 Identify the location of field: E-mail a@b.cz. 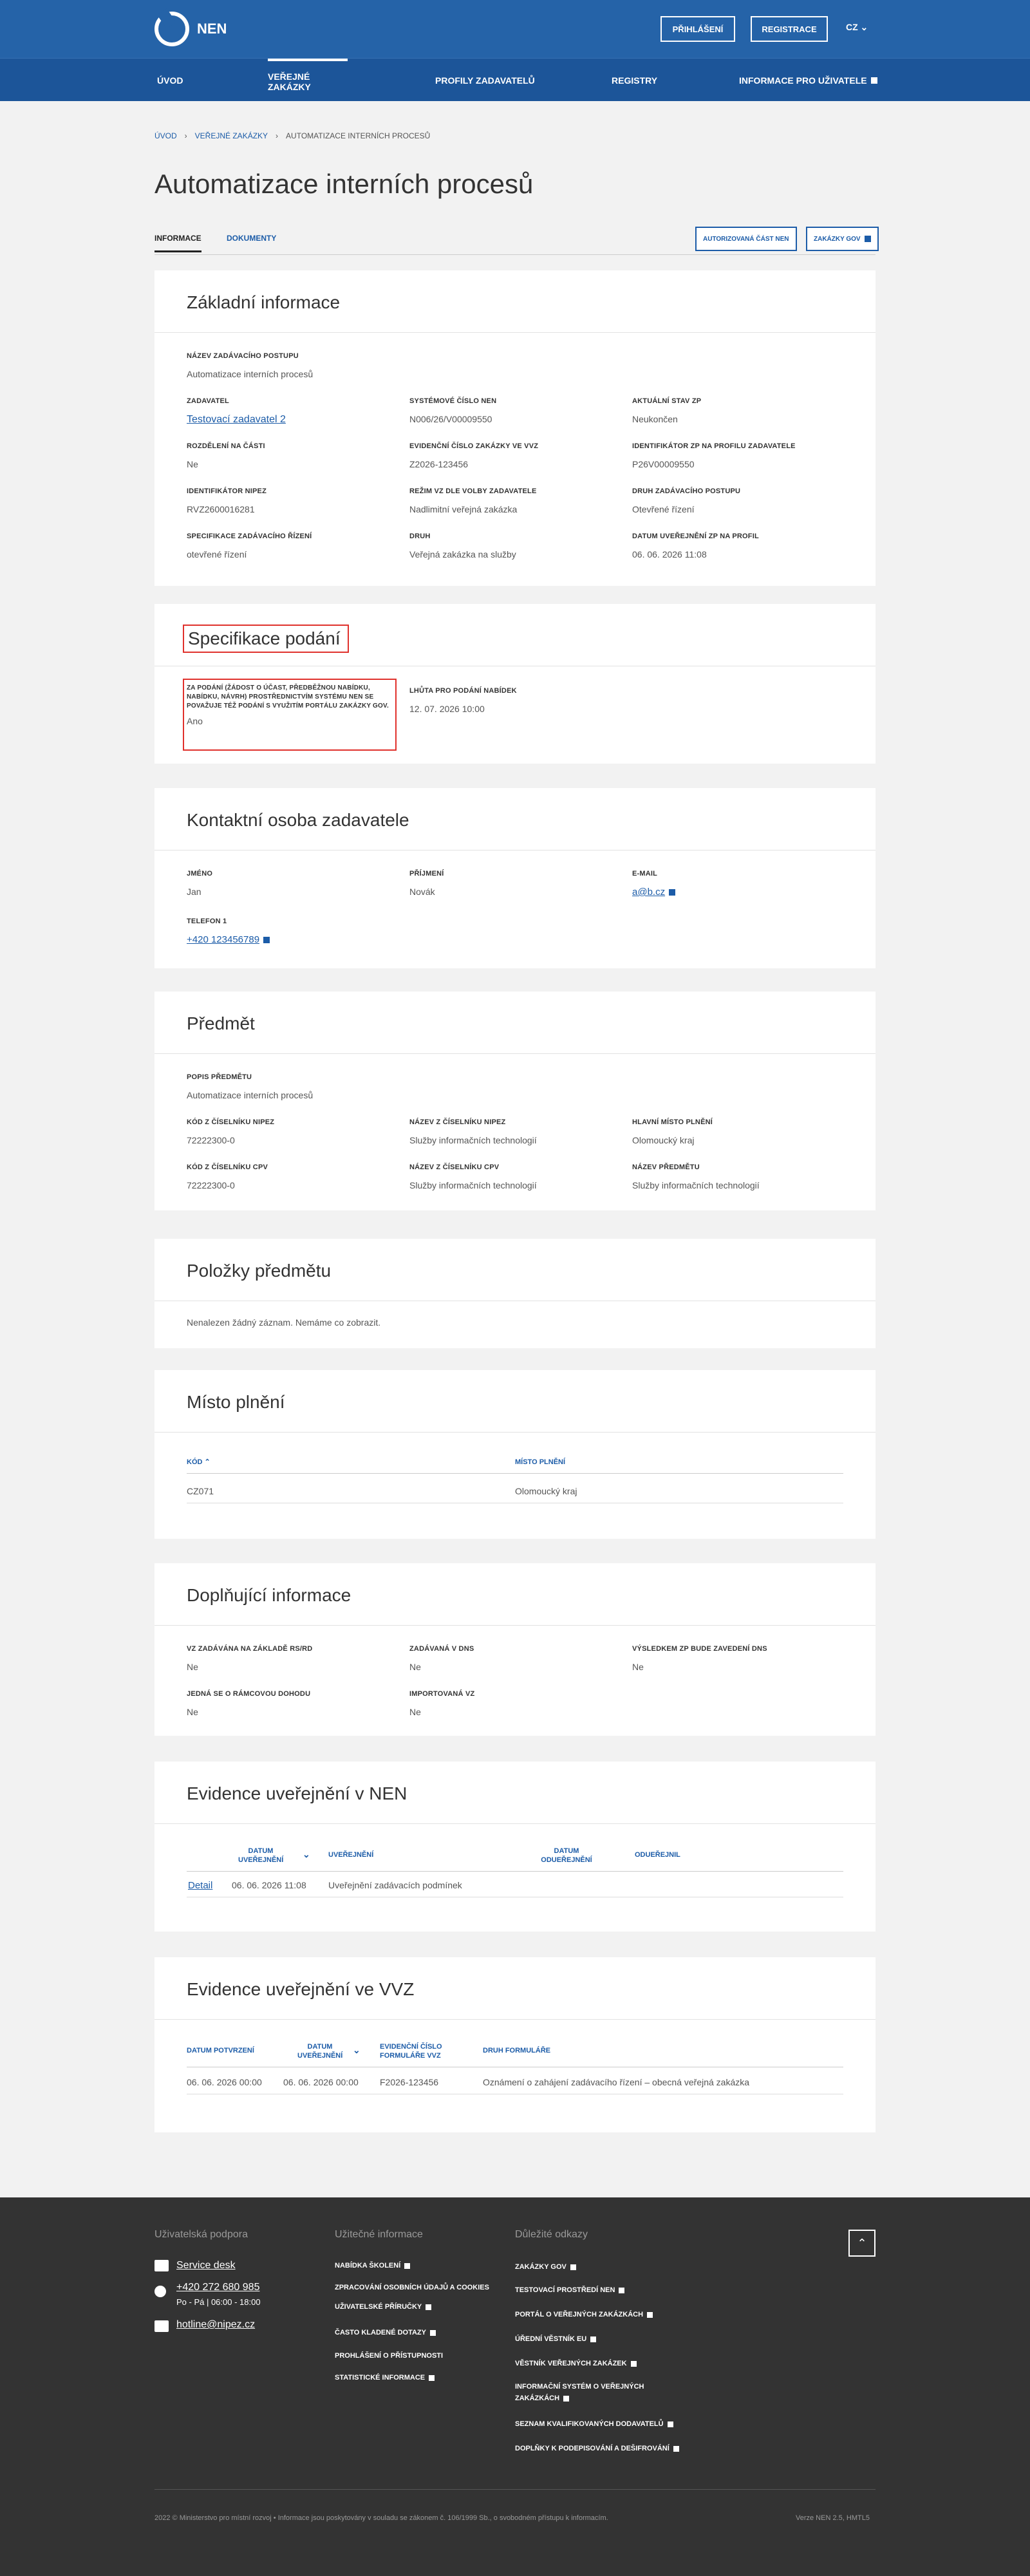
(654, 883).